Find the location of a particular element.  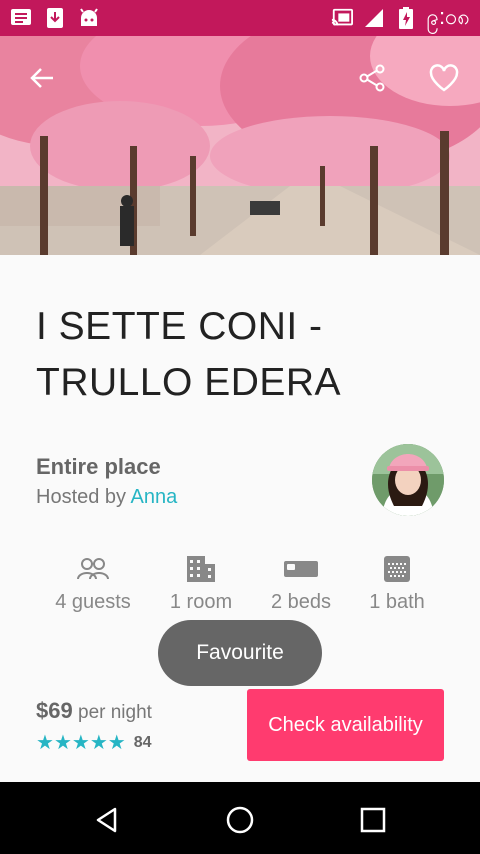

amenity-label: 1 room is located at coordinates (201, 602).